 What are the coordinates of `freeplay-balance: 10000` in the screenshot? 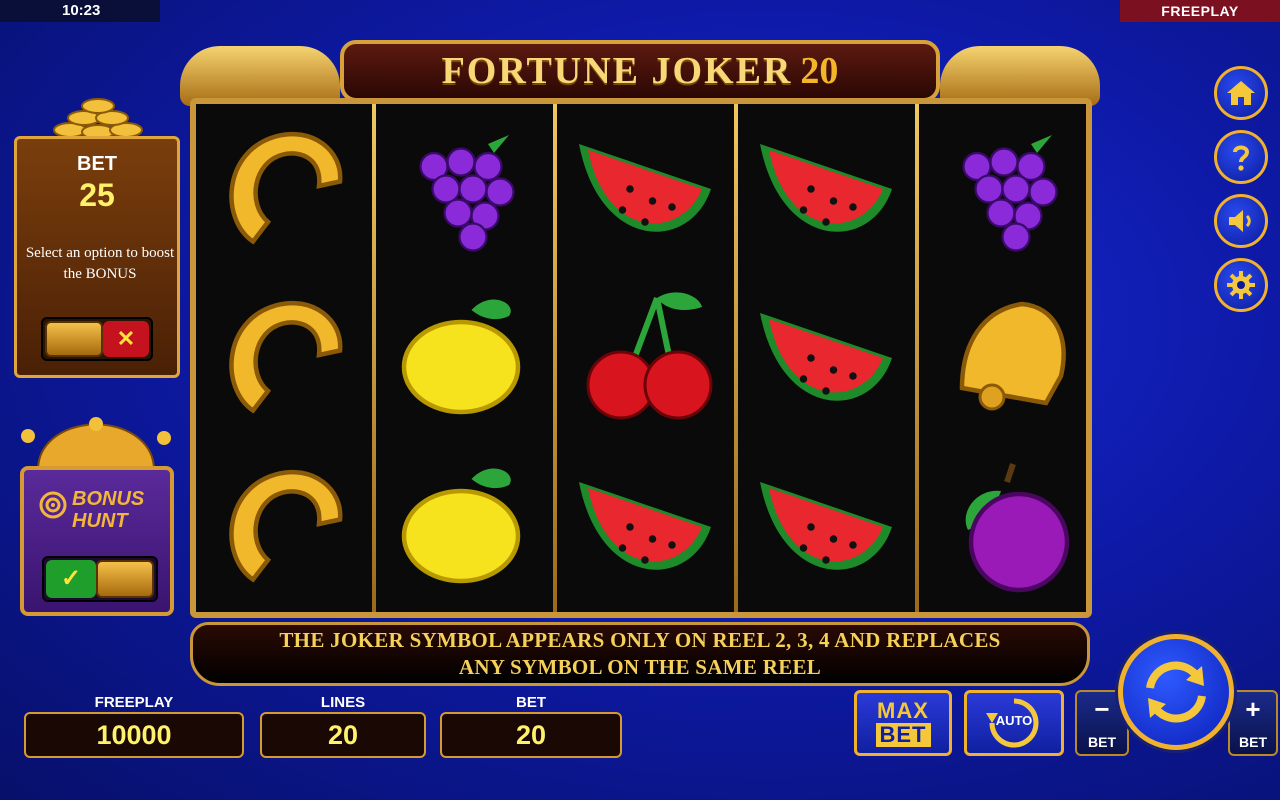 It's located at (134, 735).